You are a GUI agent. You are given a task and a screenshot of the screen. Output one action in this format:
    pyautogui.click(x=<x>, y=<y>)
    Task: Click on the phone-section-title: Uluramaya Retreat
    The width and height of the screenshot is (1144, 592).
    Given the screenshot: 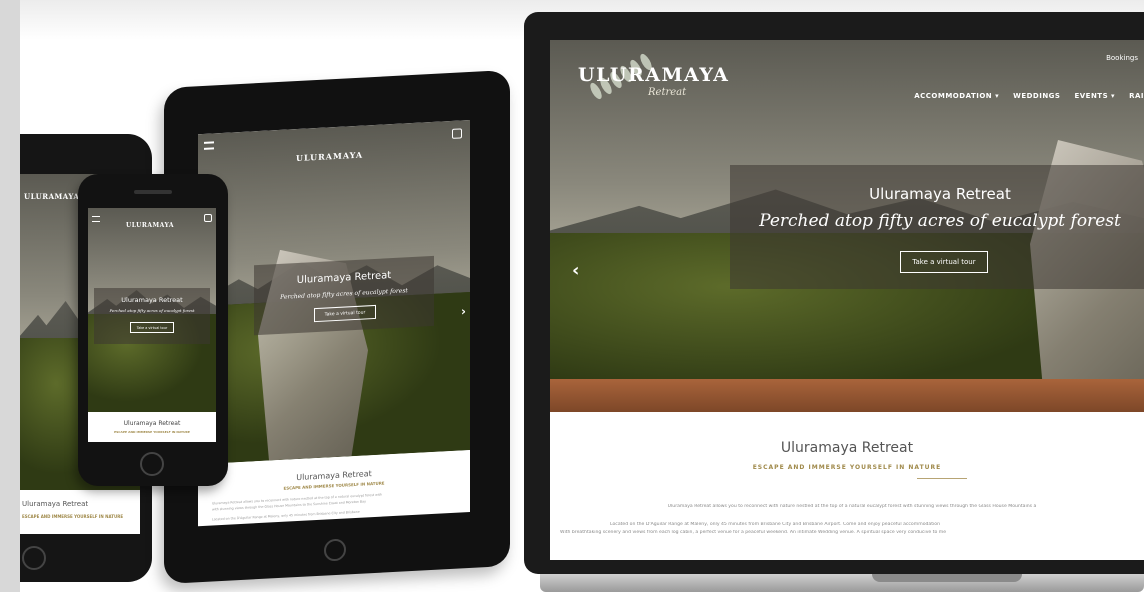 What is the action you would take?
    pyautogui.click(x=152, y=423)
    